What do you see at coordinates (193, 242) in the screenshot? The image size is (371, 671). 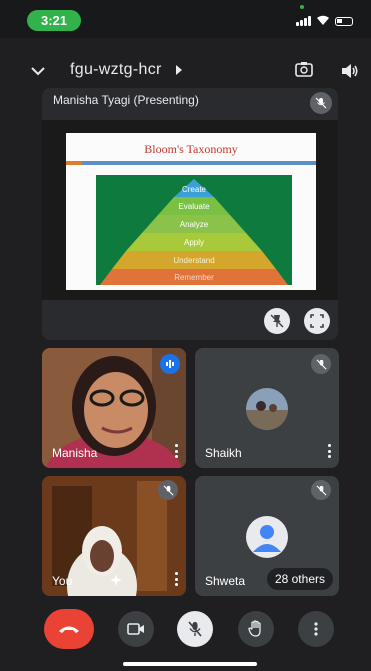 I see `pyramid-level: Apply` at bounding box center [193, 242].